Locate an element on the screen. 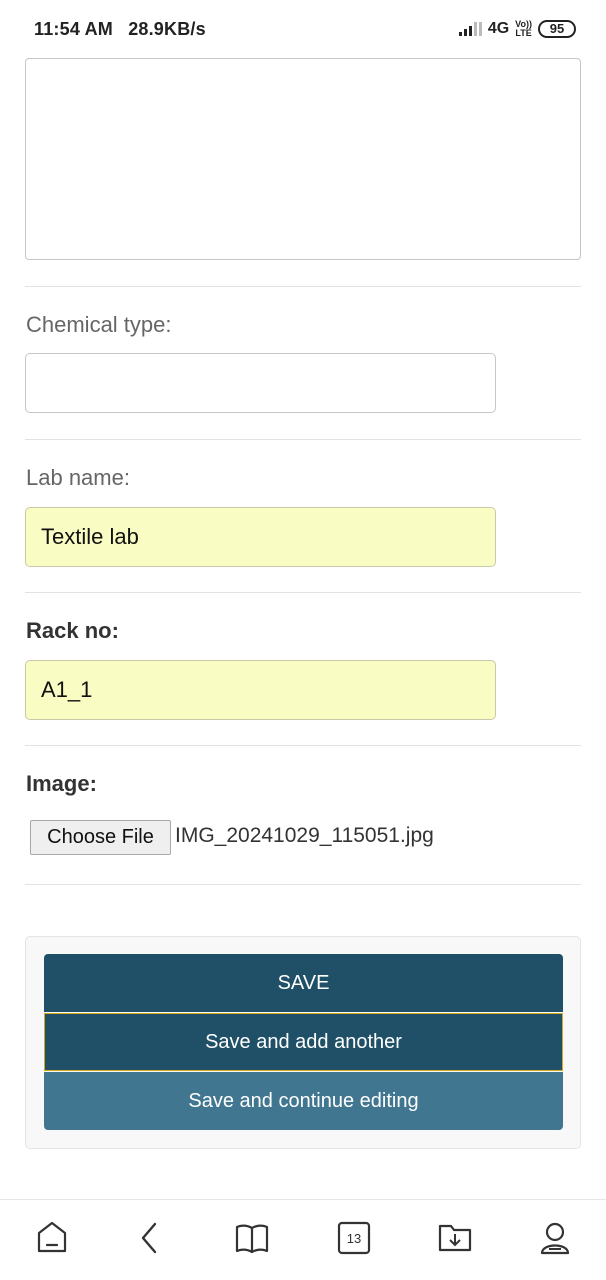  choose-file-button: Choose File is located at coordinates (100, 837).